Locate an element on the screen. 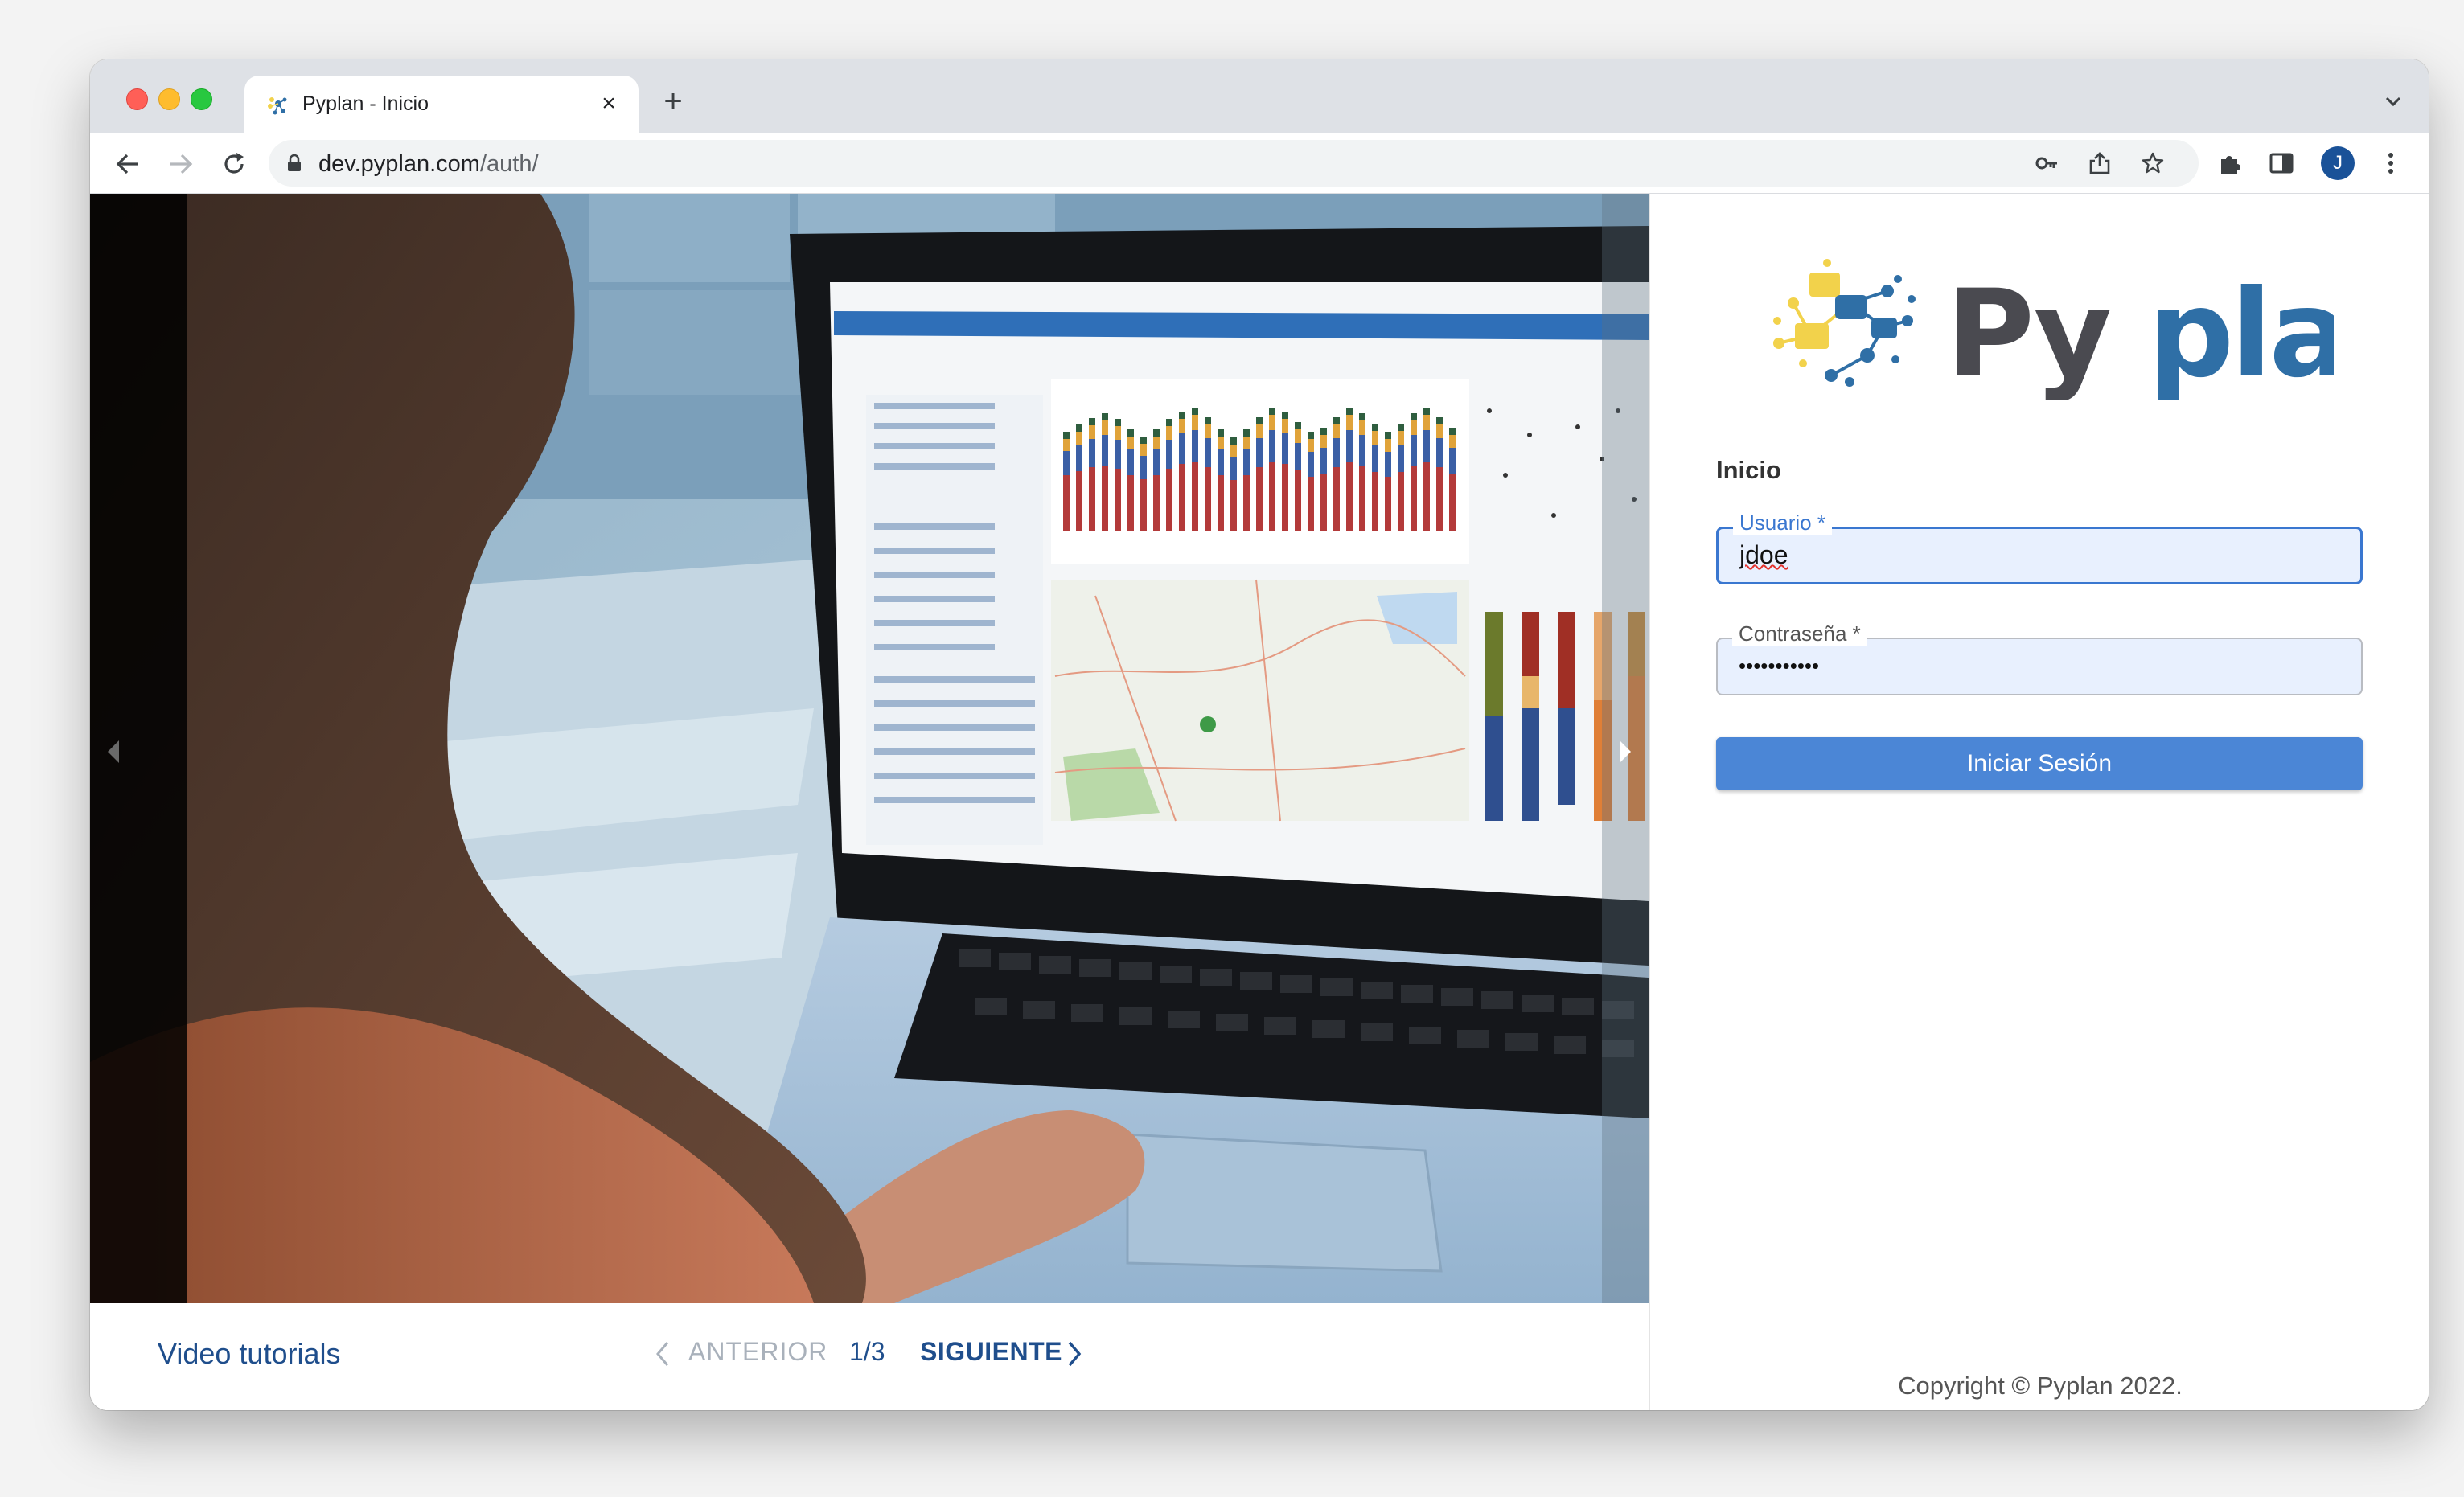 This screenshot has height=1497, width=2464. logo-text-py: Py is located at coordinates (2028, 332).